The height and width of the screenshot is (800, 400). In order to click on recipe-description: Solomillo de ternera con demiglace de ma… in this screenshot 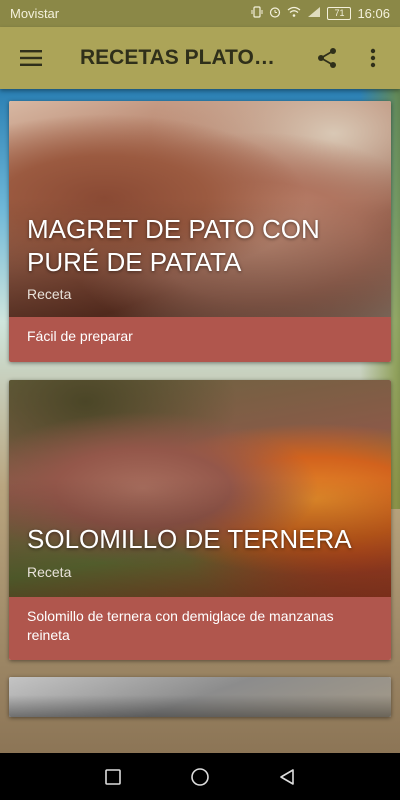, I will do `click(200, 628)`.